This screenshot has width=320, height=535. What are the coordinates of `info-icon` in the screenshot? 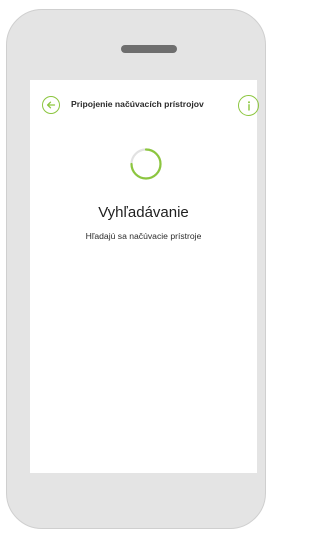 It's located at (248, 105).